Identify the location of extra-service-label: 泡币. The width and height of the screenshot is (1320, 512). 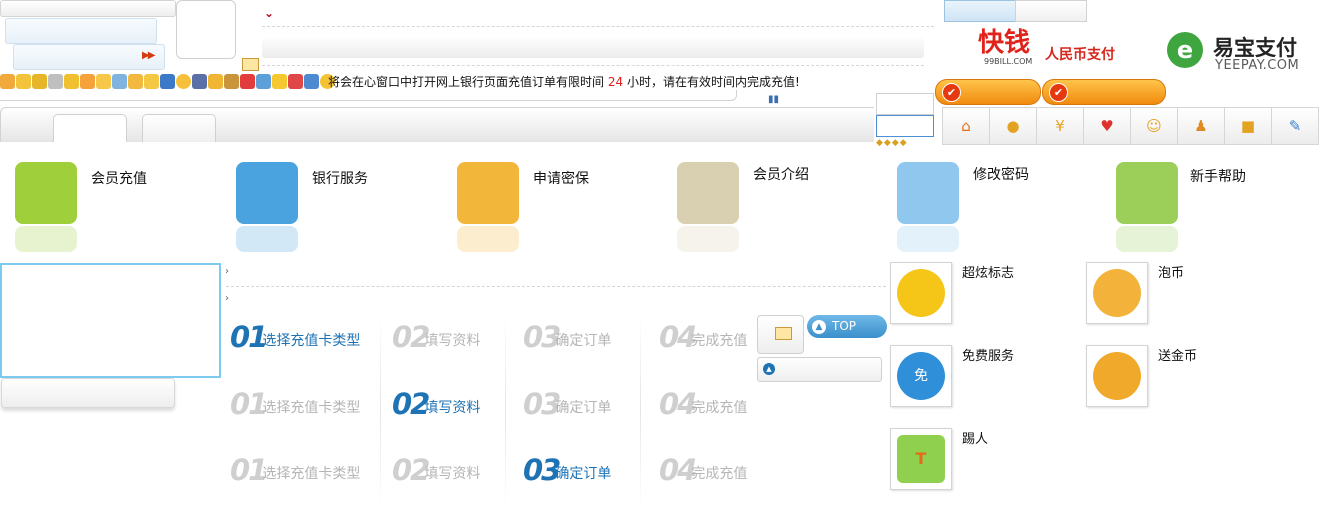
(1171, 273).